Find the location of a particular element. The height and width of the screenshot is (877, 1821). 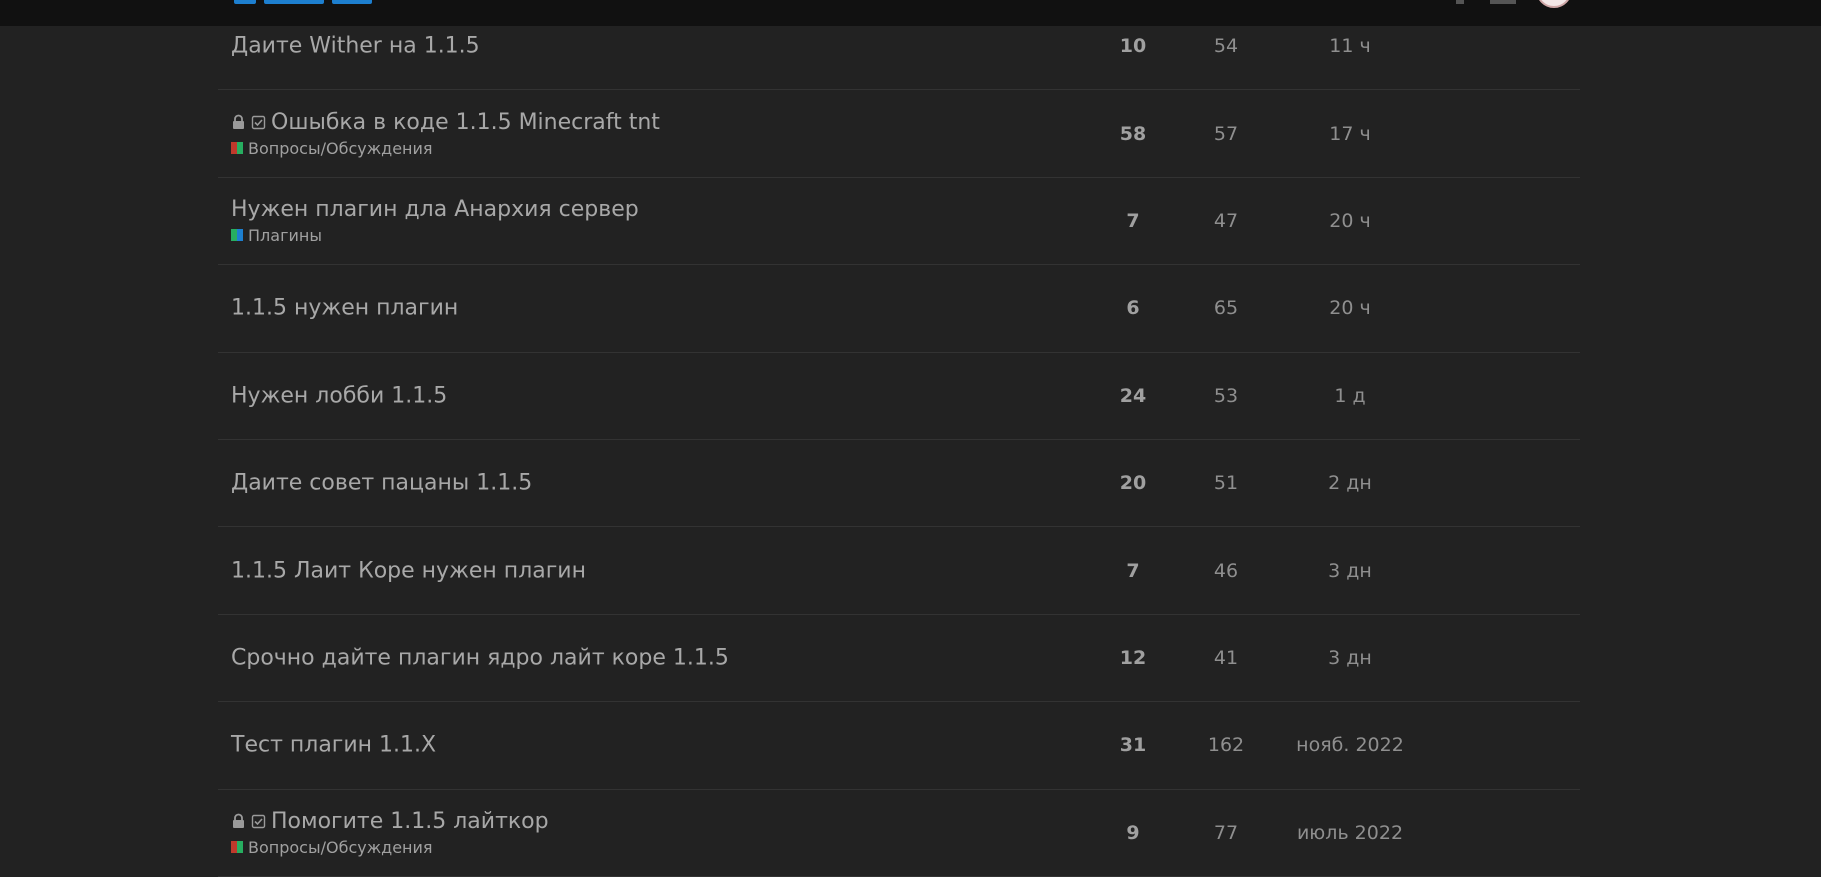

activity-time: 11 ч is located at coordinates (1350, 46).